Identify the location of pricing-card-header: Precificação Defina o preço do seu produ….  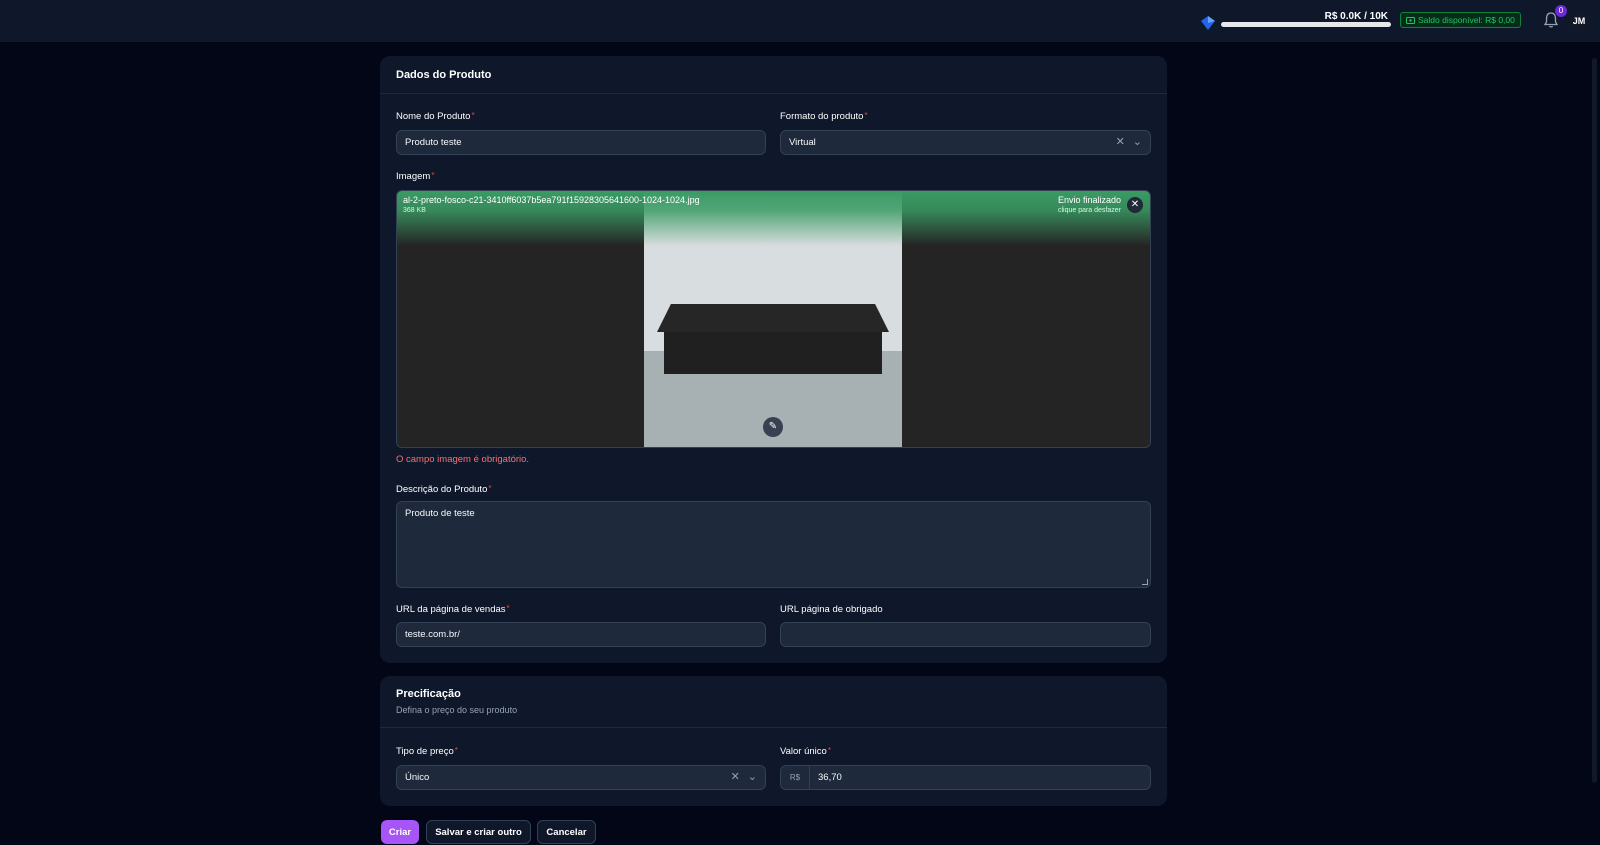
(773, 702).